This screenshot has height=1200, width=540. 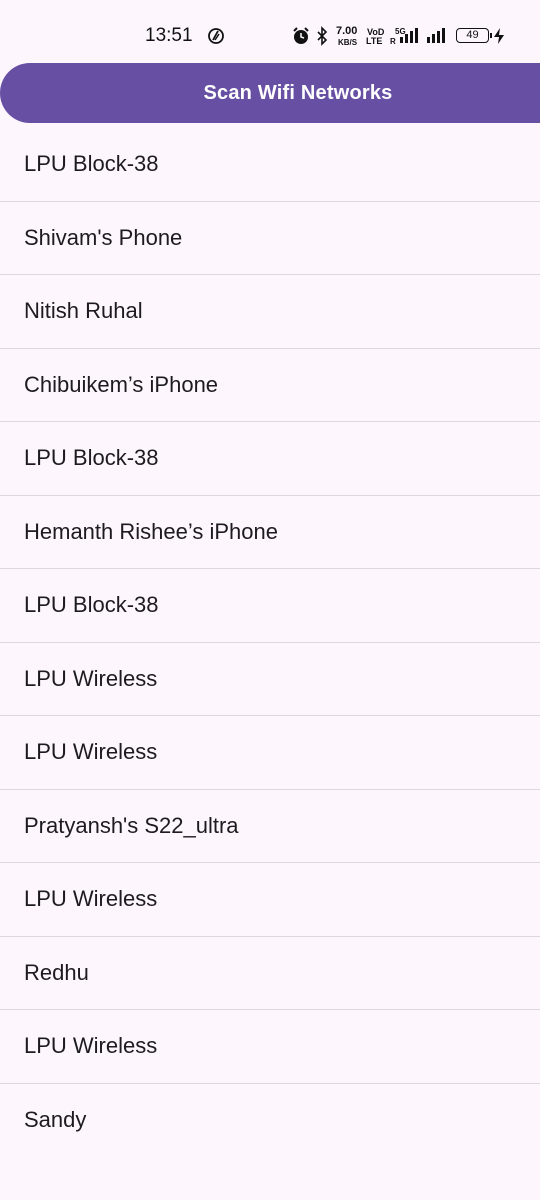 I want to click on scan-wifi-button: Scan Wifi Networks, so click(x=270, y=93).